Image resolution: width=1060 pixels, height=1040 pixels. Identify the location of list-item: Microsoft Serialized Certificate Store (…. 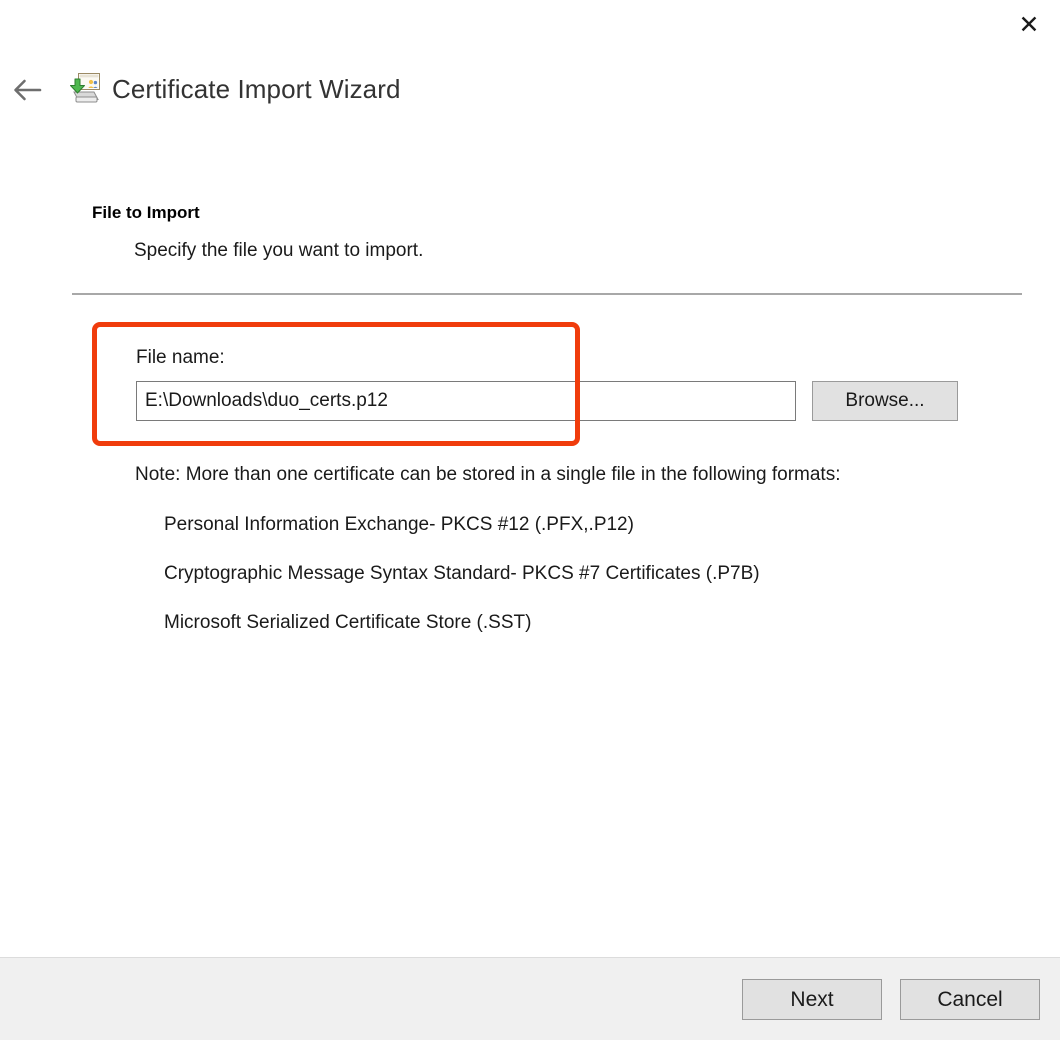
(348, 622).